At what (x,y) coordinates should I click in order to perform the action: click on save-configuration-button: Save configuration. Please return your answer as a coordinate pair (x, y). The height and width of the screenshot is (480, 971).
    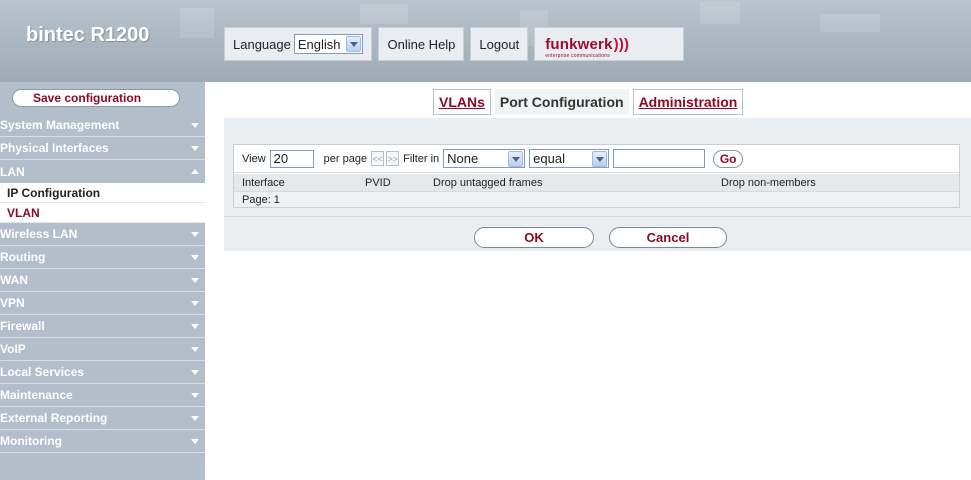
    Looking at the image, I should click on (96, 98).